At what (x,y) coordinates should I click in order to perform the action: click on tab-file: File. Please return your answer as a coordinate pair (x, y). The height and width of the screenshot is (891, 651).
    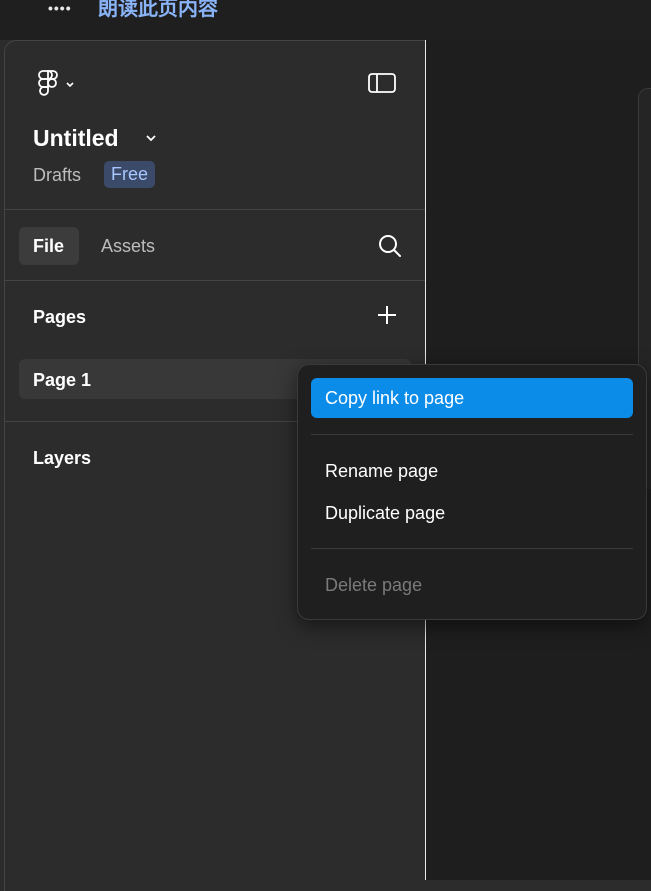
    Looking at the image, I should click on (49, 246).